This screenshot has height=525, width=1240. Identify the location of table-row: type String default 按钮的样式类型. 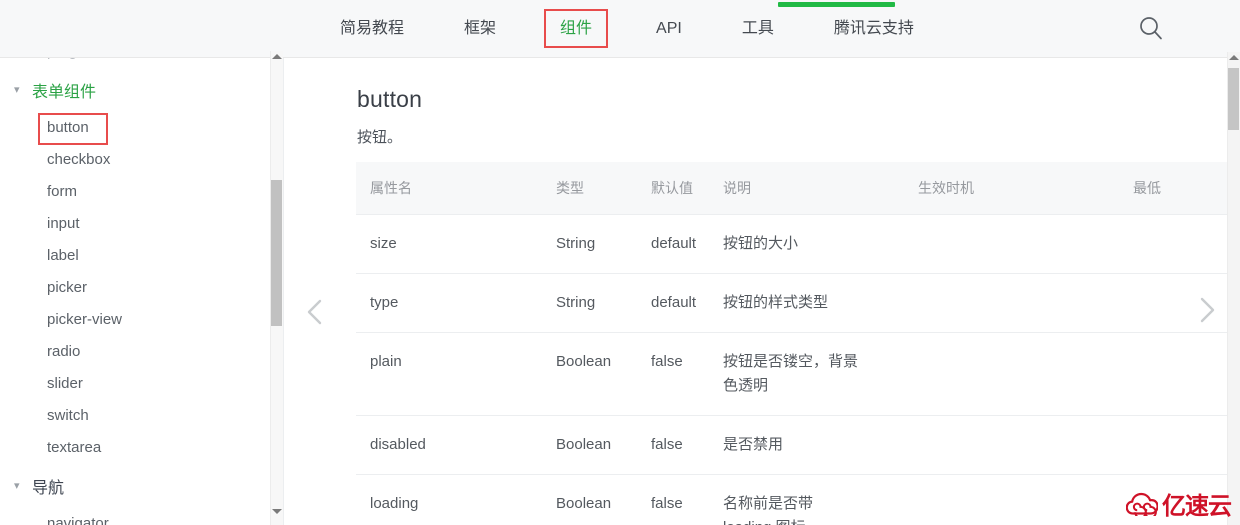
(792, 303).